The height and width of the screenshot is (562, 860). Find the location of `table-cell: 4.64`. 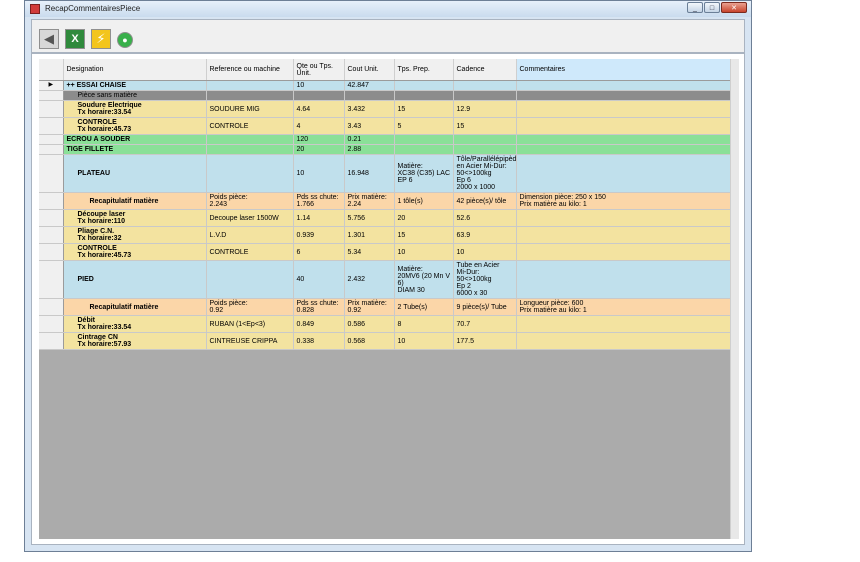

table-cell: 4.64 is located at coordinates (319, 109).